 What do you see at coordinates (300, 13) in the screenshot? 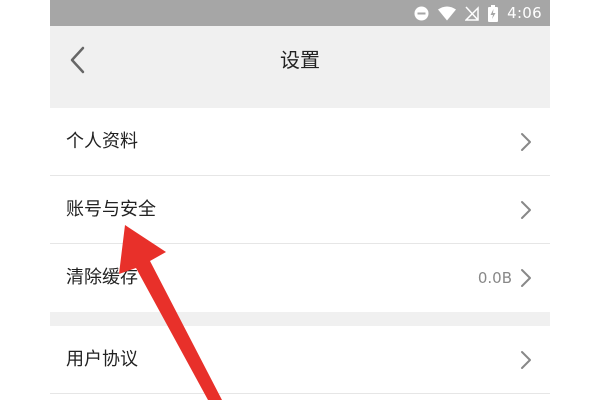
I see `status-bar: 4:06` at bounding box center [300, 13].